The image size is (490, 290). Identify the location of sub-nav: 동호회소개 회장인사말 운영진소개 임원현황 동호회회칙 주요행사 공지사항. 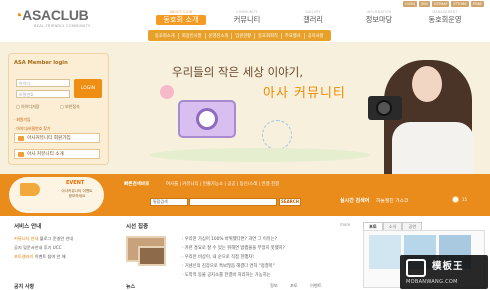
(239, 35).